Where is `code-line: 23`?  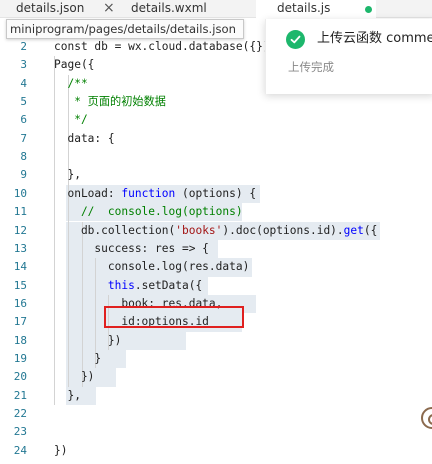 code-line: 23 is located at coordinates (216, 432).